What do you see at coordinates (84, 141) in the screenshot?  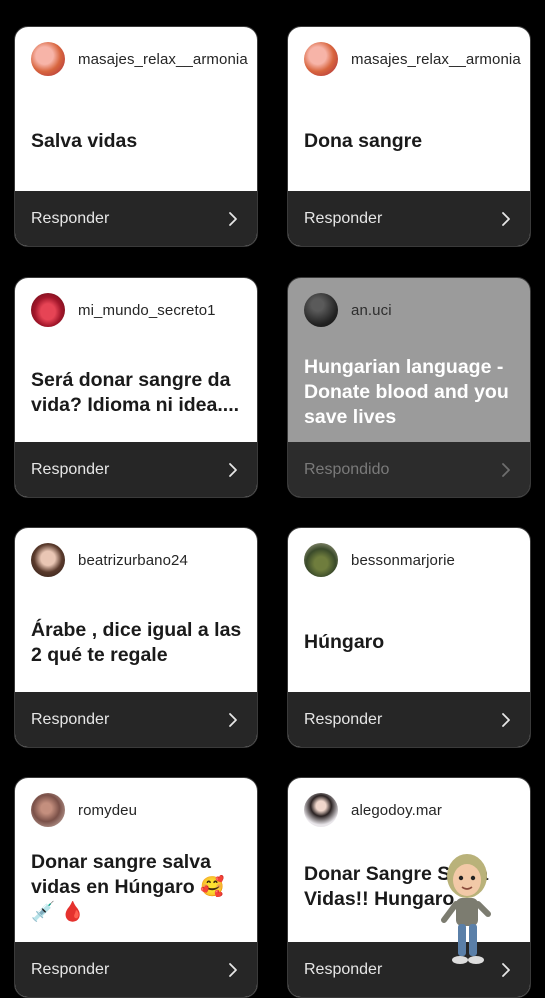 I see `question-text: Salva vidas` at bounding box center [84, 141].